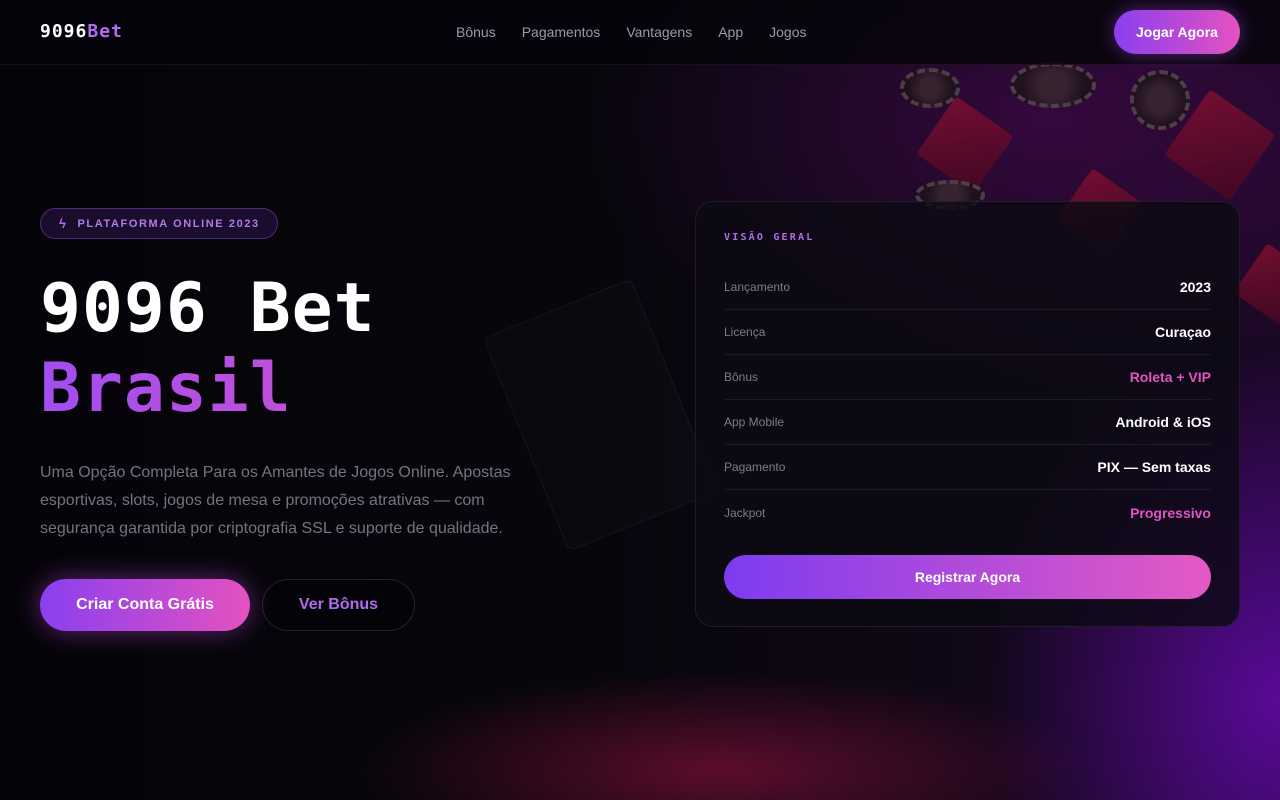 The height and width of the screenshot is (800, 1280). What do you see at coordinates (1182, 332) in the screenshot?
I see `overview-row-value: Curaçao` at bounding box center [1182, 332].